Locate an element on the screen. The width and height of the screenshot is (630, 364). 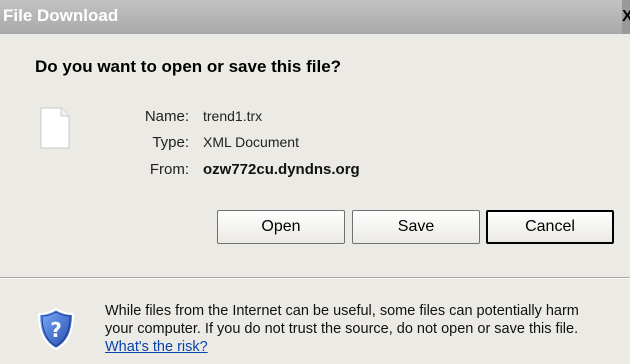
close-button: X is located at coordinates (626, 17).